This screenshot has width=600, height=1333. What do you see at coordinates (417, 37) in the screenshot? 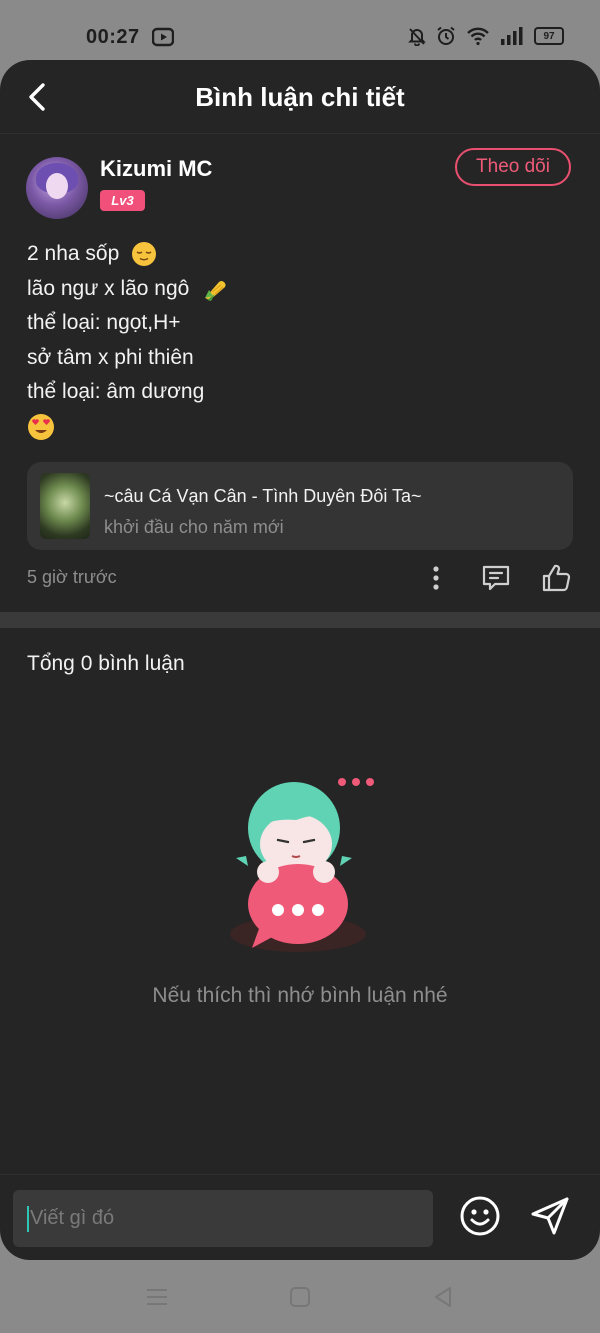
I see `mute-bell-icon` at bounding box center [417, 37].